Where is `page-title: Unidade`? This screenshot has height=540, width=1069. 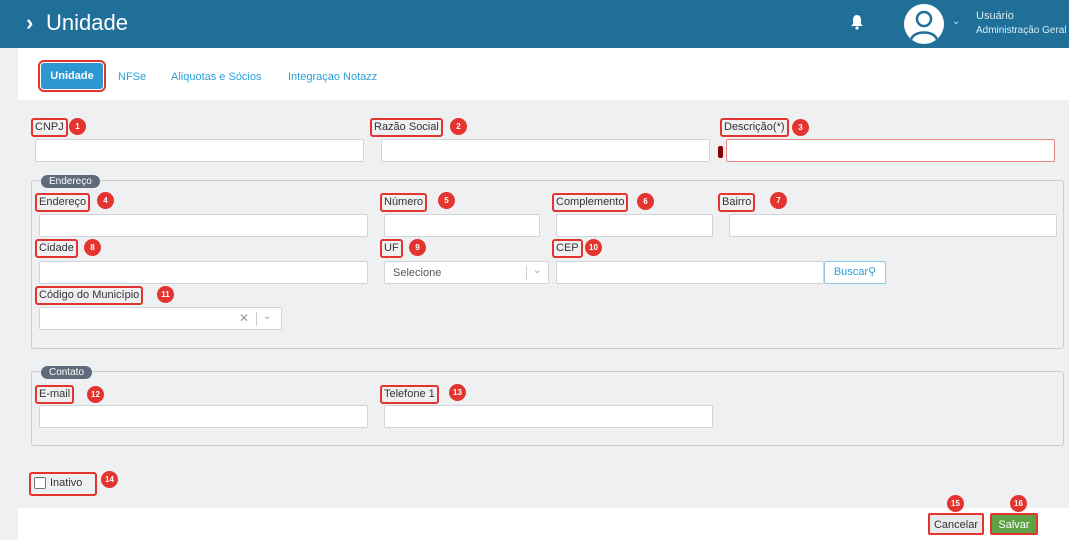
page-title: Unidade is located at coordinates (87, 22).